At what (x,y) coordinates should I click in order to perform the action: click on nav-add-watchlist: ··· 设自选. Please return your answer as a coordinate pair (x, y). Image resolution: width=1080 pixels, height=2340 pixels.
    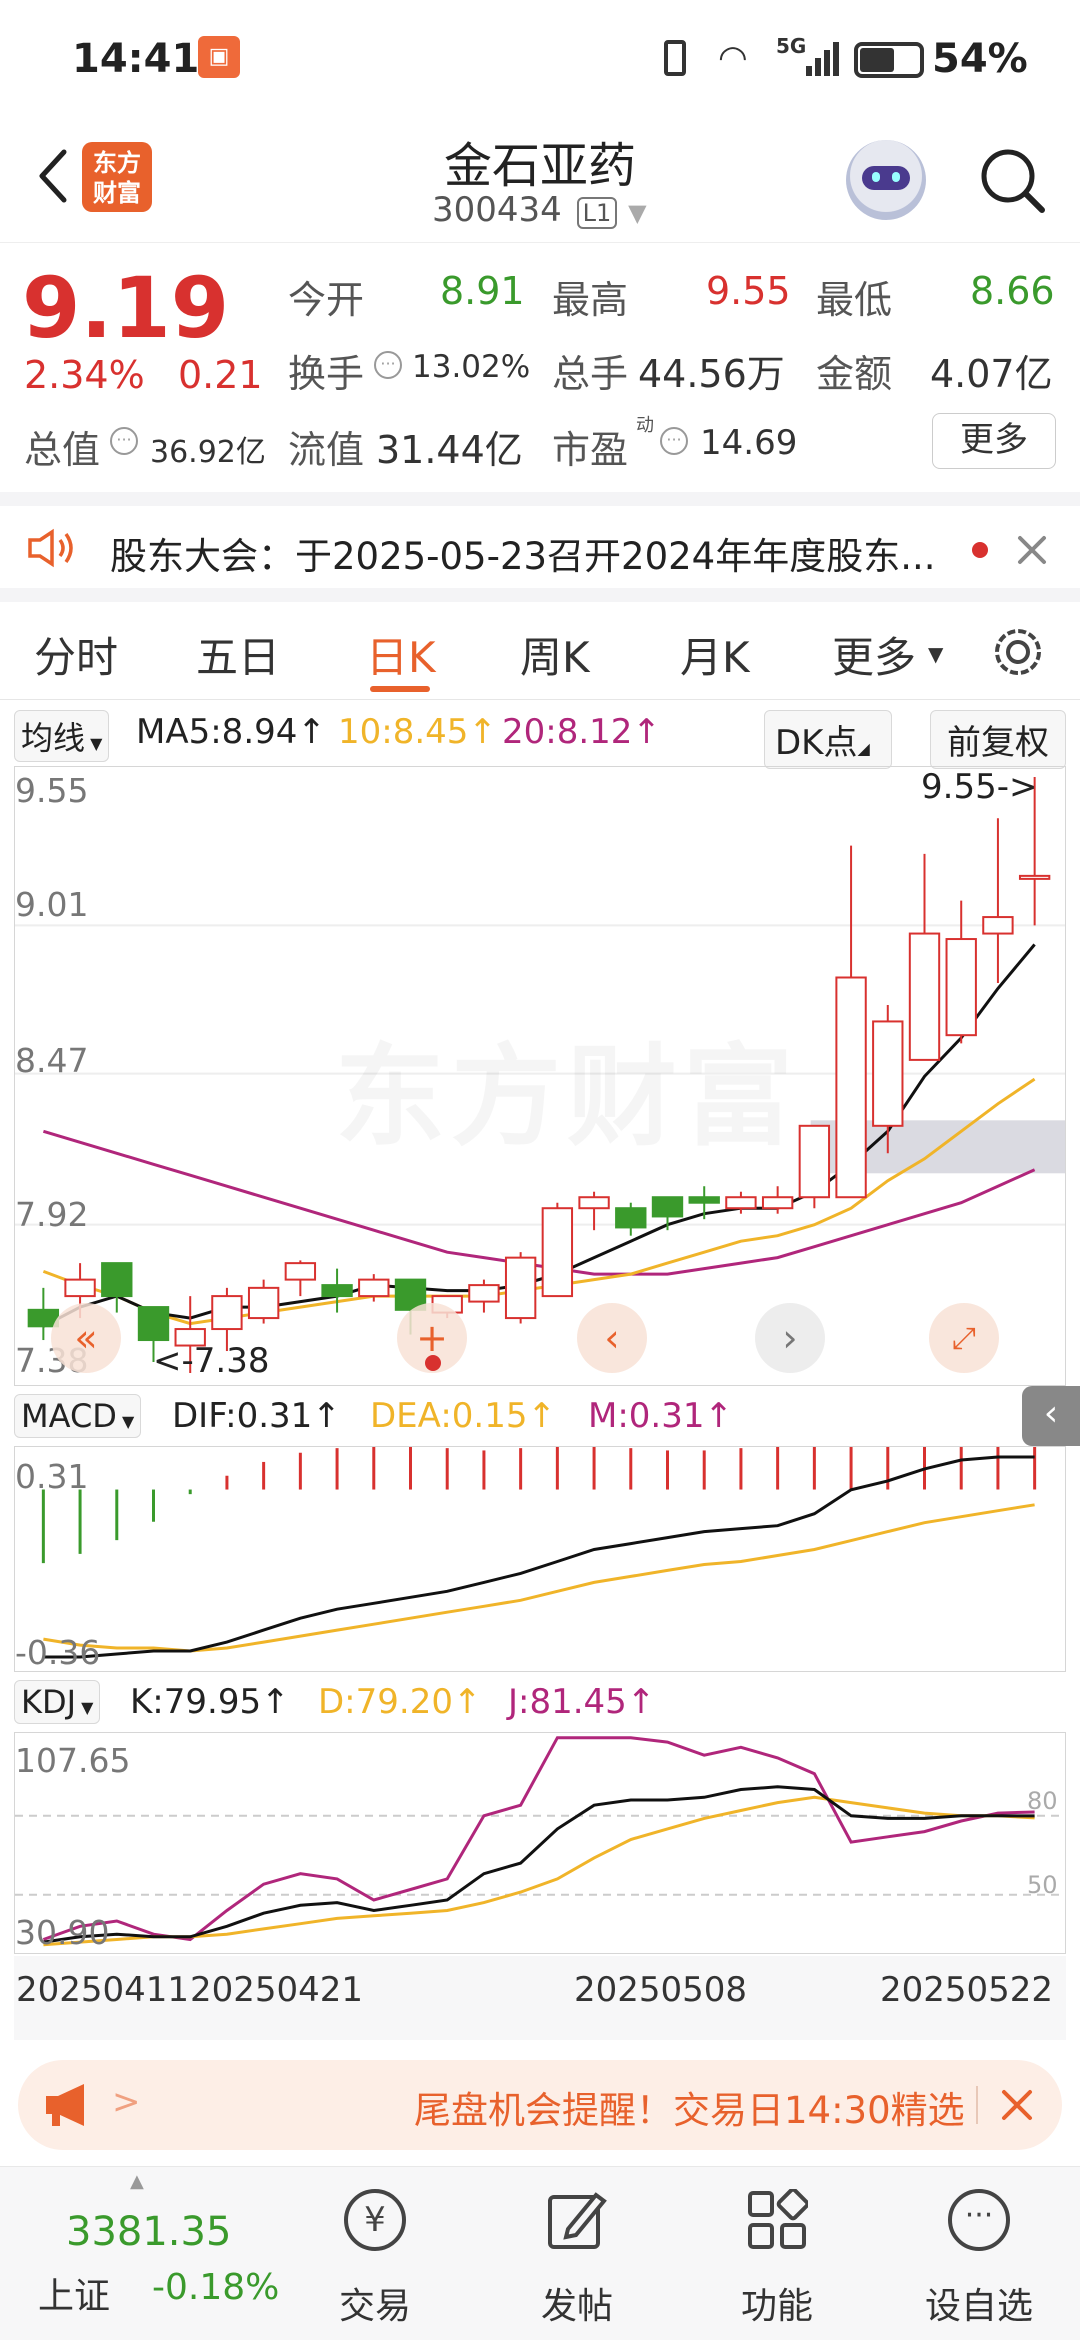
    Looking at the image, I should click on (979, 2253).